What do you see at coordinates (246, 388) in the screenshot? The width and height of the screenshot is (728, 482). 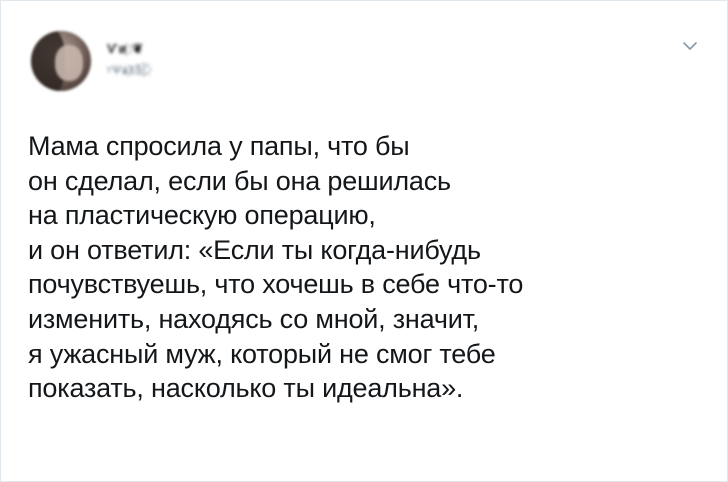 I see `tweet-text-line: показать, насколько ты идеальна».` at bounding box center [246, 388].